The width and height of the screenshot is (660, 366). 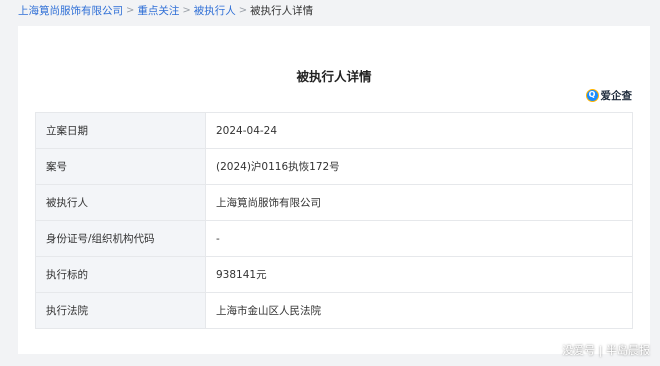 I want to click on table-row-case-number: 案号 (2024)沪0116执恢172号, so click(x=334, y=166).